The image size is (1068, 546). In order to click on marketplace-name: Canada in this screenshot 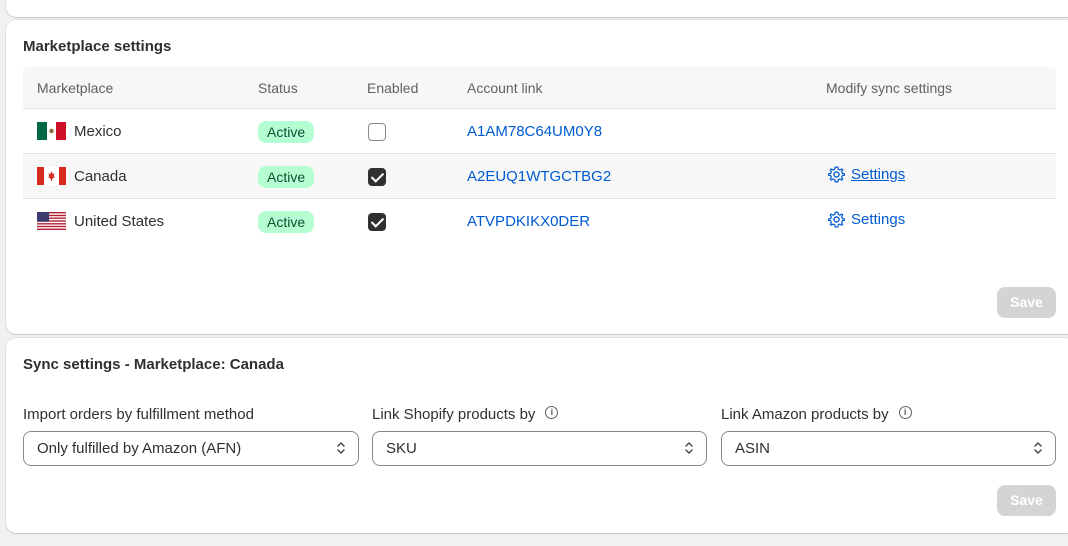, I will do `click(100, 176)`.